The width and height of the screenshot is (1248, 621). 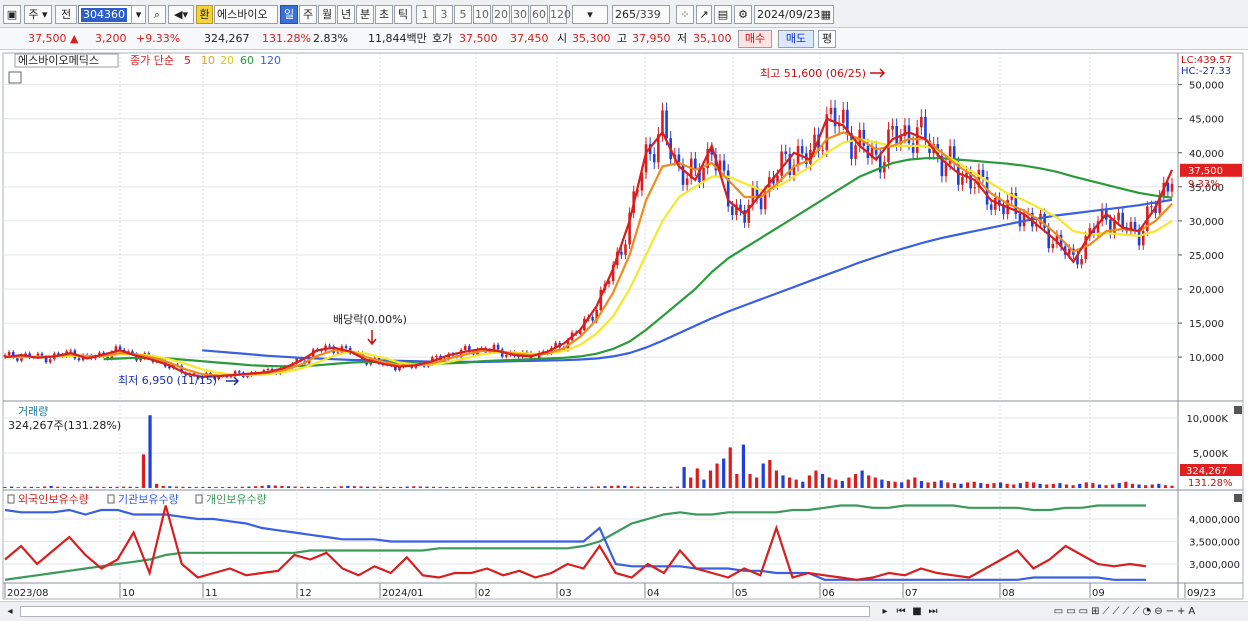 What do you see at coordinates (704, 14) in the screenshot?
I see `crosshair-icon: ↗` at bounding box center [704, 14].